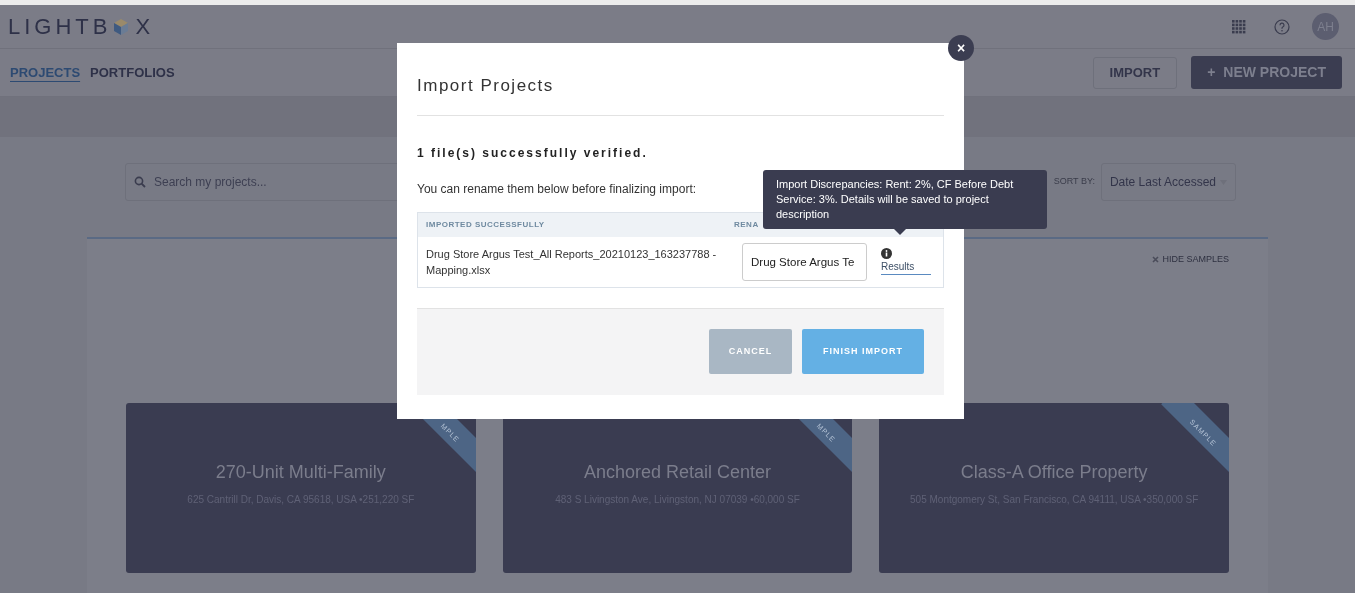  Describe the element at coordinates (486, 224) in the screenshot. I see `column-header: IMPORTED SUCCESSFULLY` at that location.